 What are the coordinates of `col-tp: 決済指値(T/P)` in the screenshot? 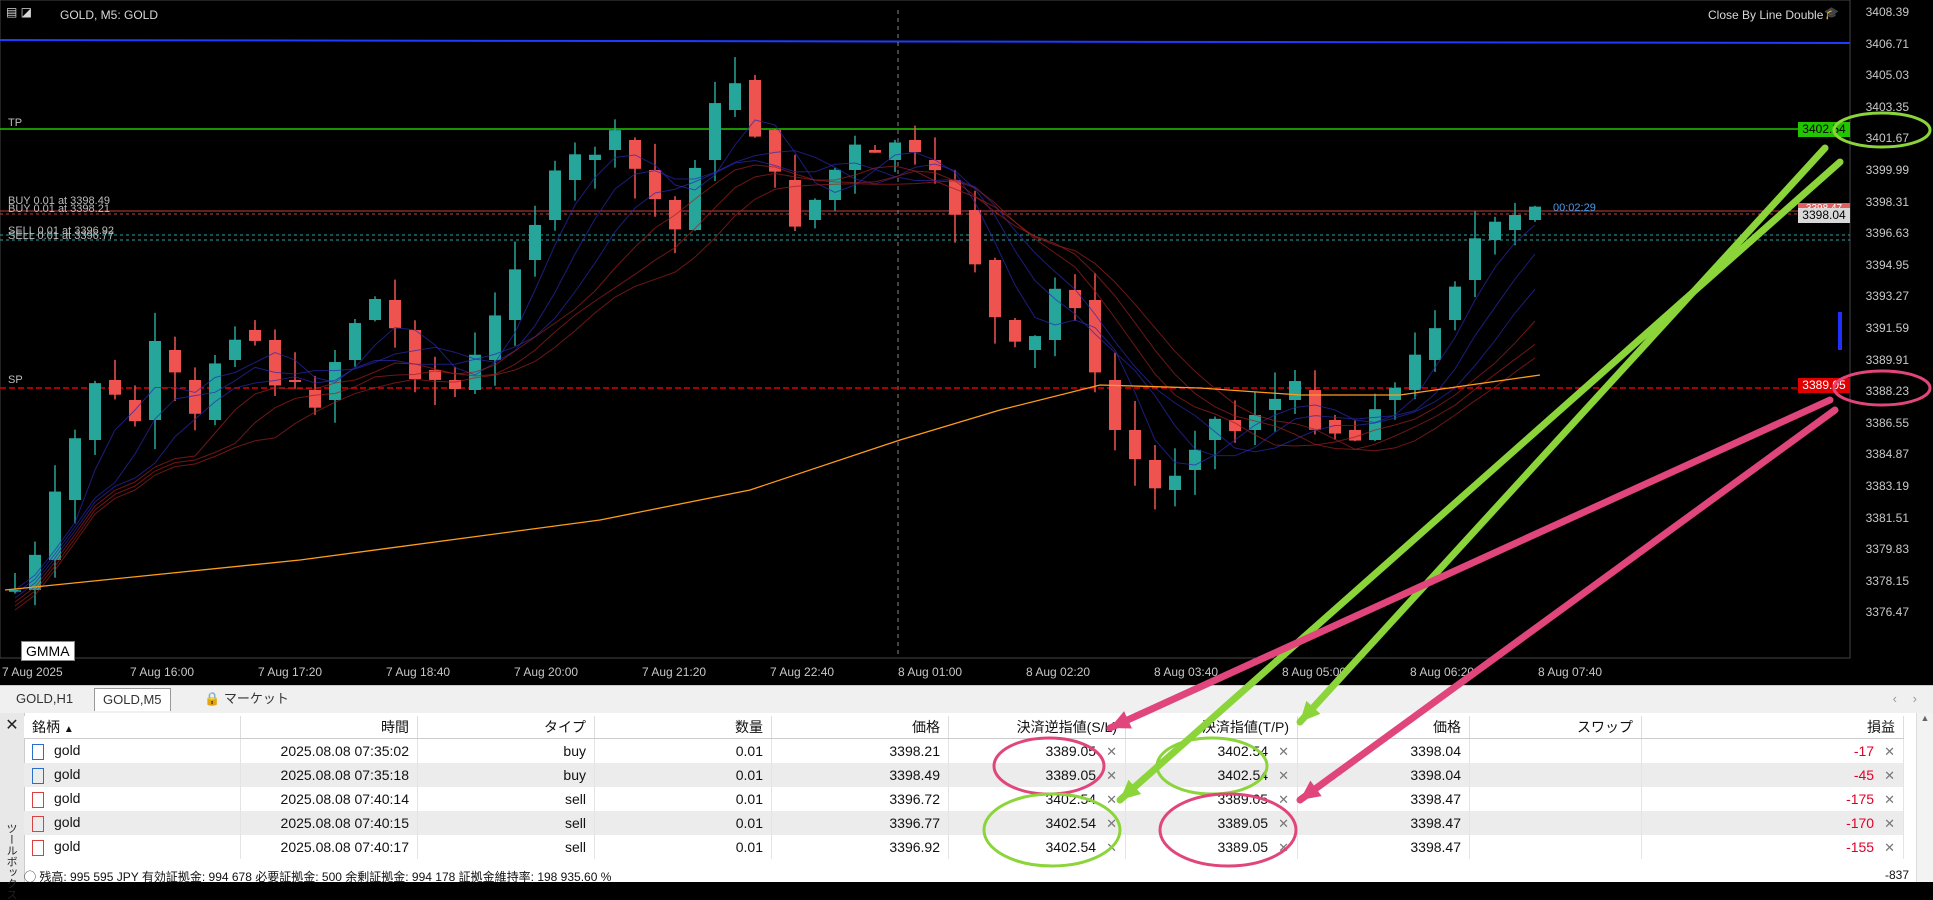 It's located at (1211, 727).